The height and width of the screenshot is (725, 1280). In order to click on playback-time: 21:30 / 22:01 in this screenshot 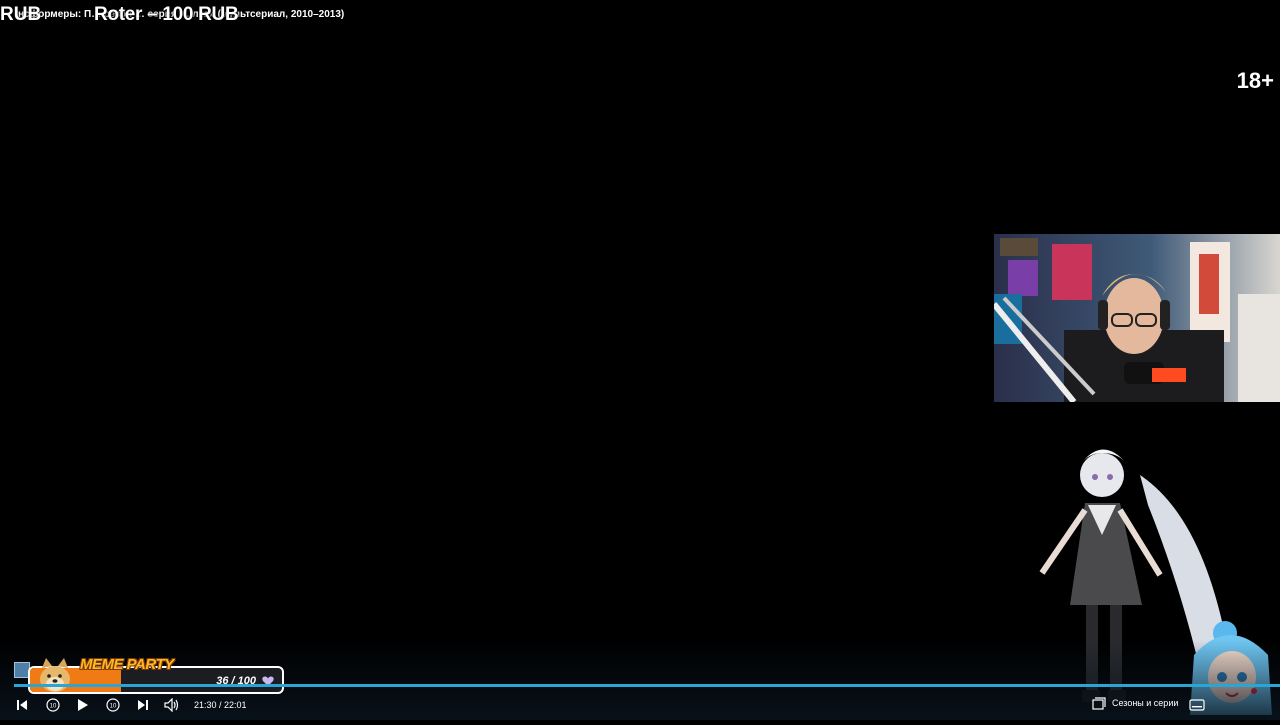, I will do `click(220, 705)`.